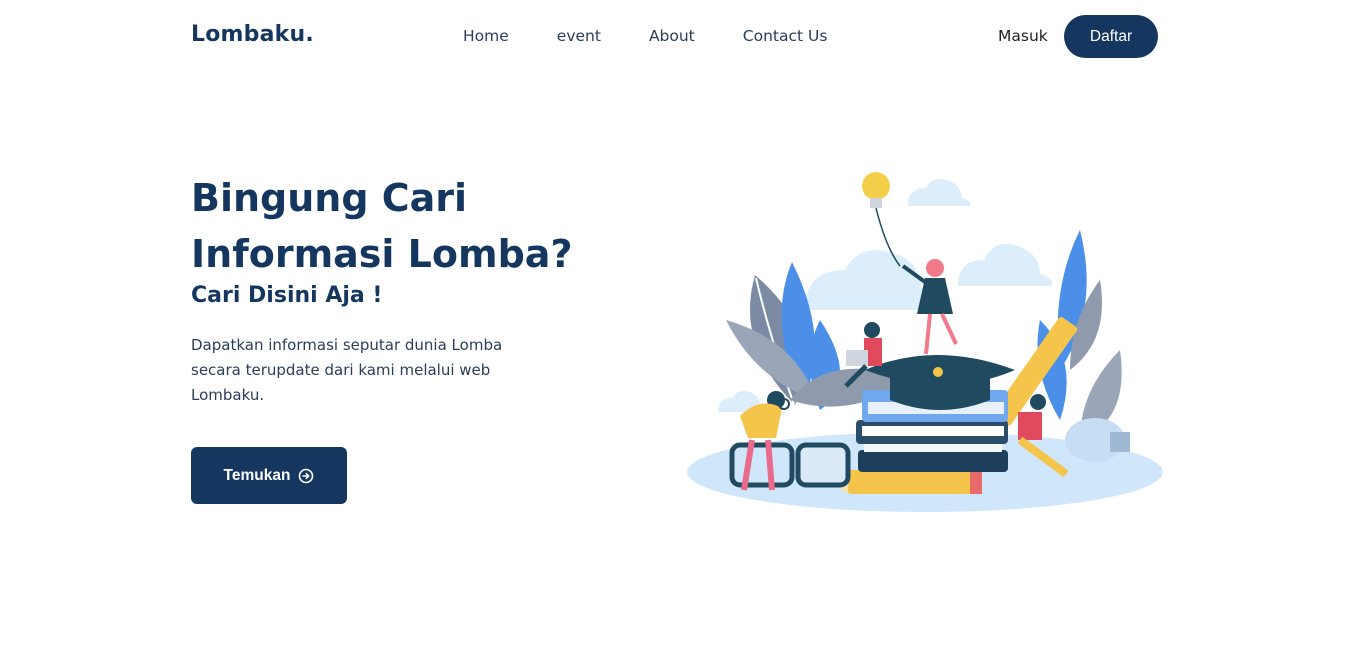 The height and width of the screenshot is (667, 1347). Describe the element at coordinates (1023, 36) in the screenshot. I see `login-link: Masuk` at that location.